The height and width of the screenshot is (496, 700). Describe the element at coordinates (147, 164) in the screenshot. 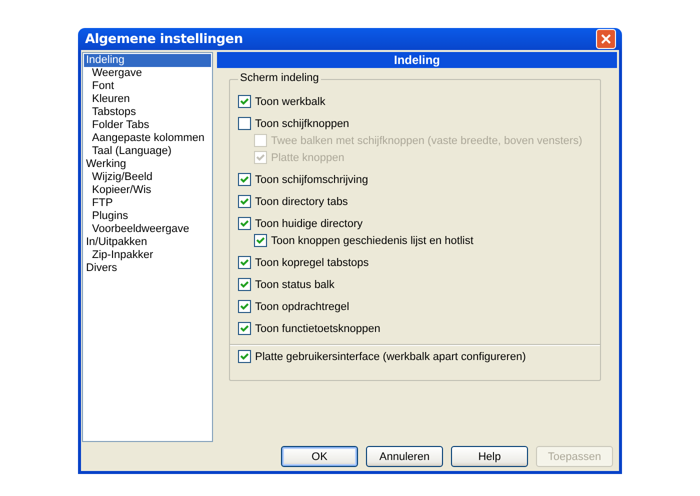

I see `tree-item: Werking` at that location.